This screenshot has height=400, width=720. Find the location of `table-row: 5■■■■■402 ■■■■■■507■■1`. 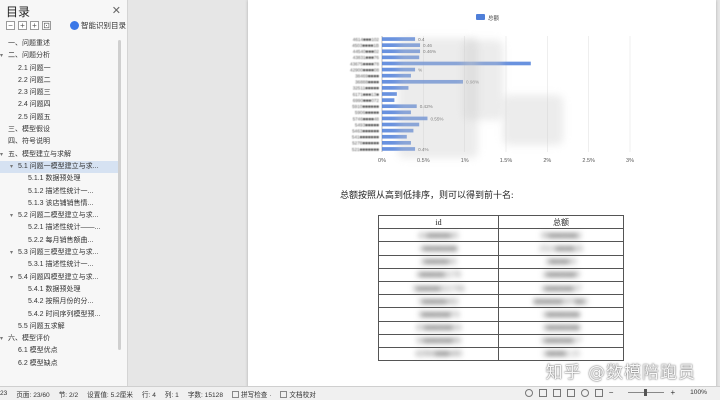

table-row: 5■■■■■402 ■■■■■■507■■1 is located at coordinates (501, 301).